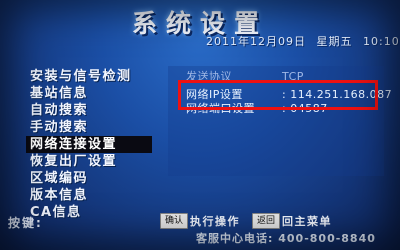 This screenshot has height=250, width=400. What do you see at coordinates (96, 127) in the screenshot?
I see `menu-item-manual-search: 手动搜索` at bounding box center [96, 127].